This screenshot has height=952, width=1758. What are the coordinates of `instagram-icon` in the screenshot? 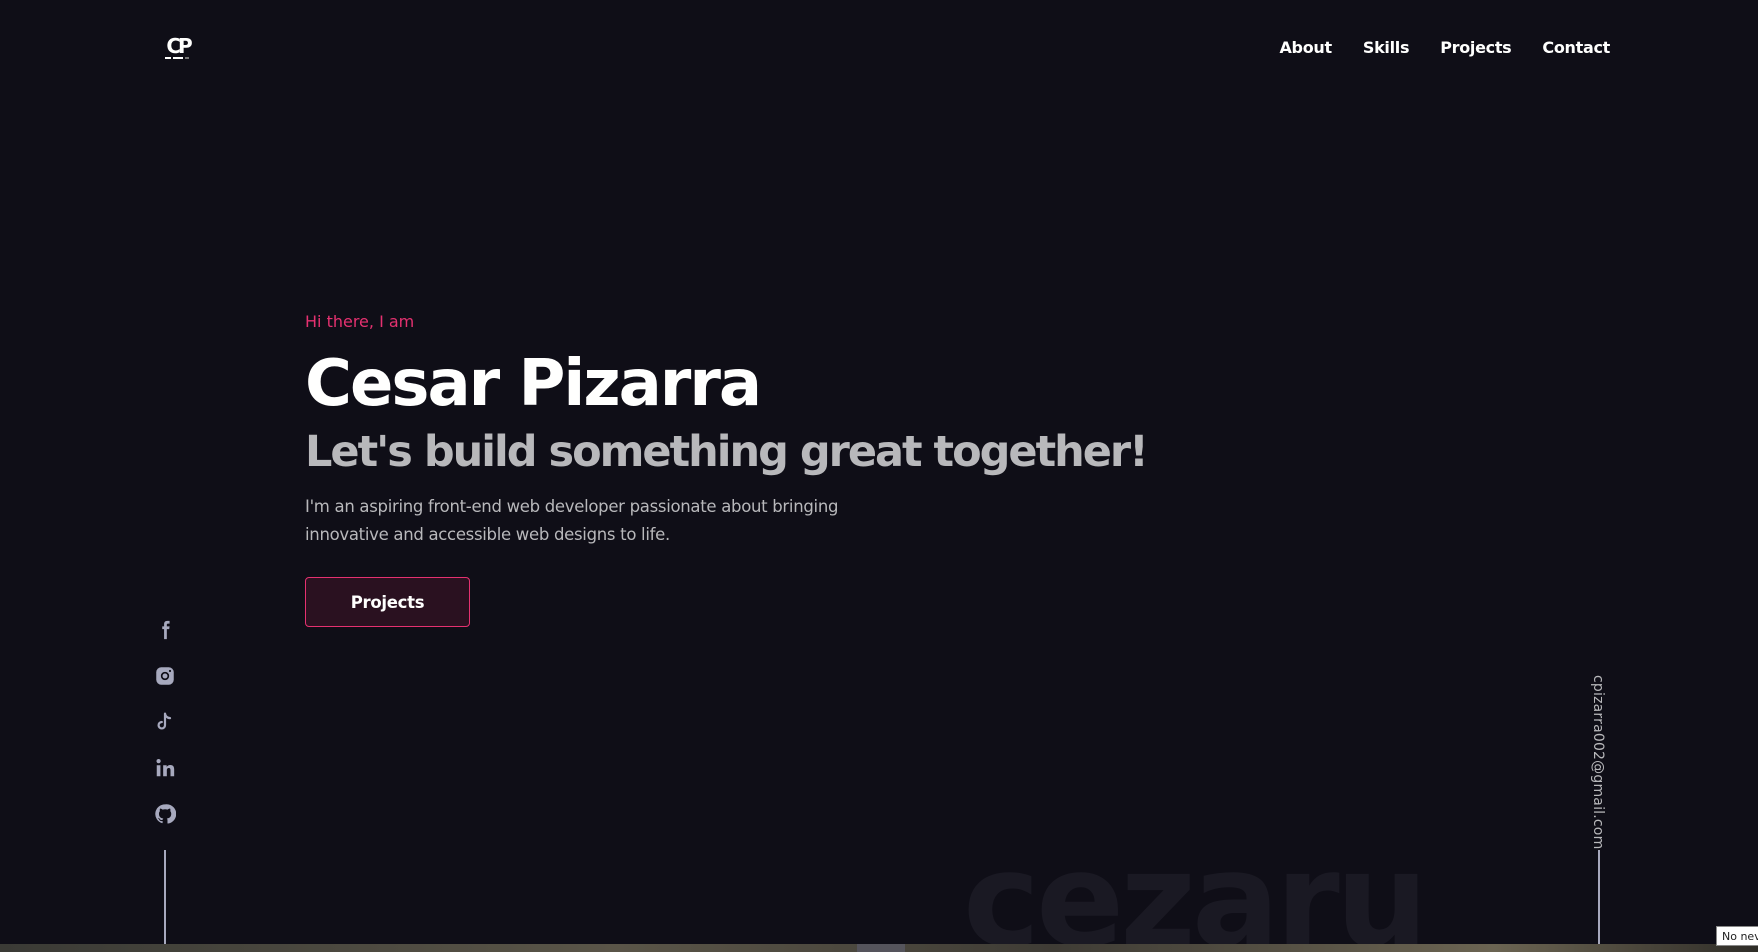 It's located at (165, 676).